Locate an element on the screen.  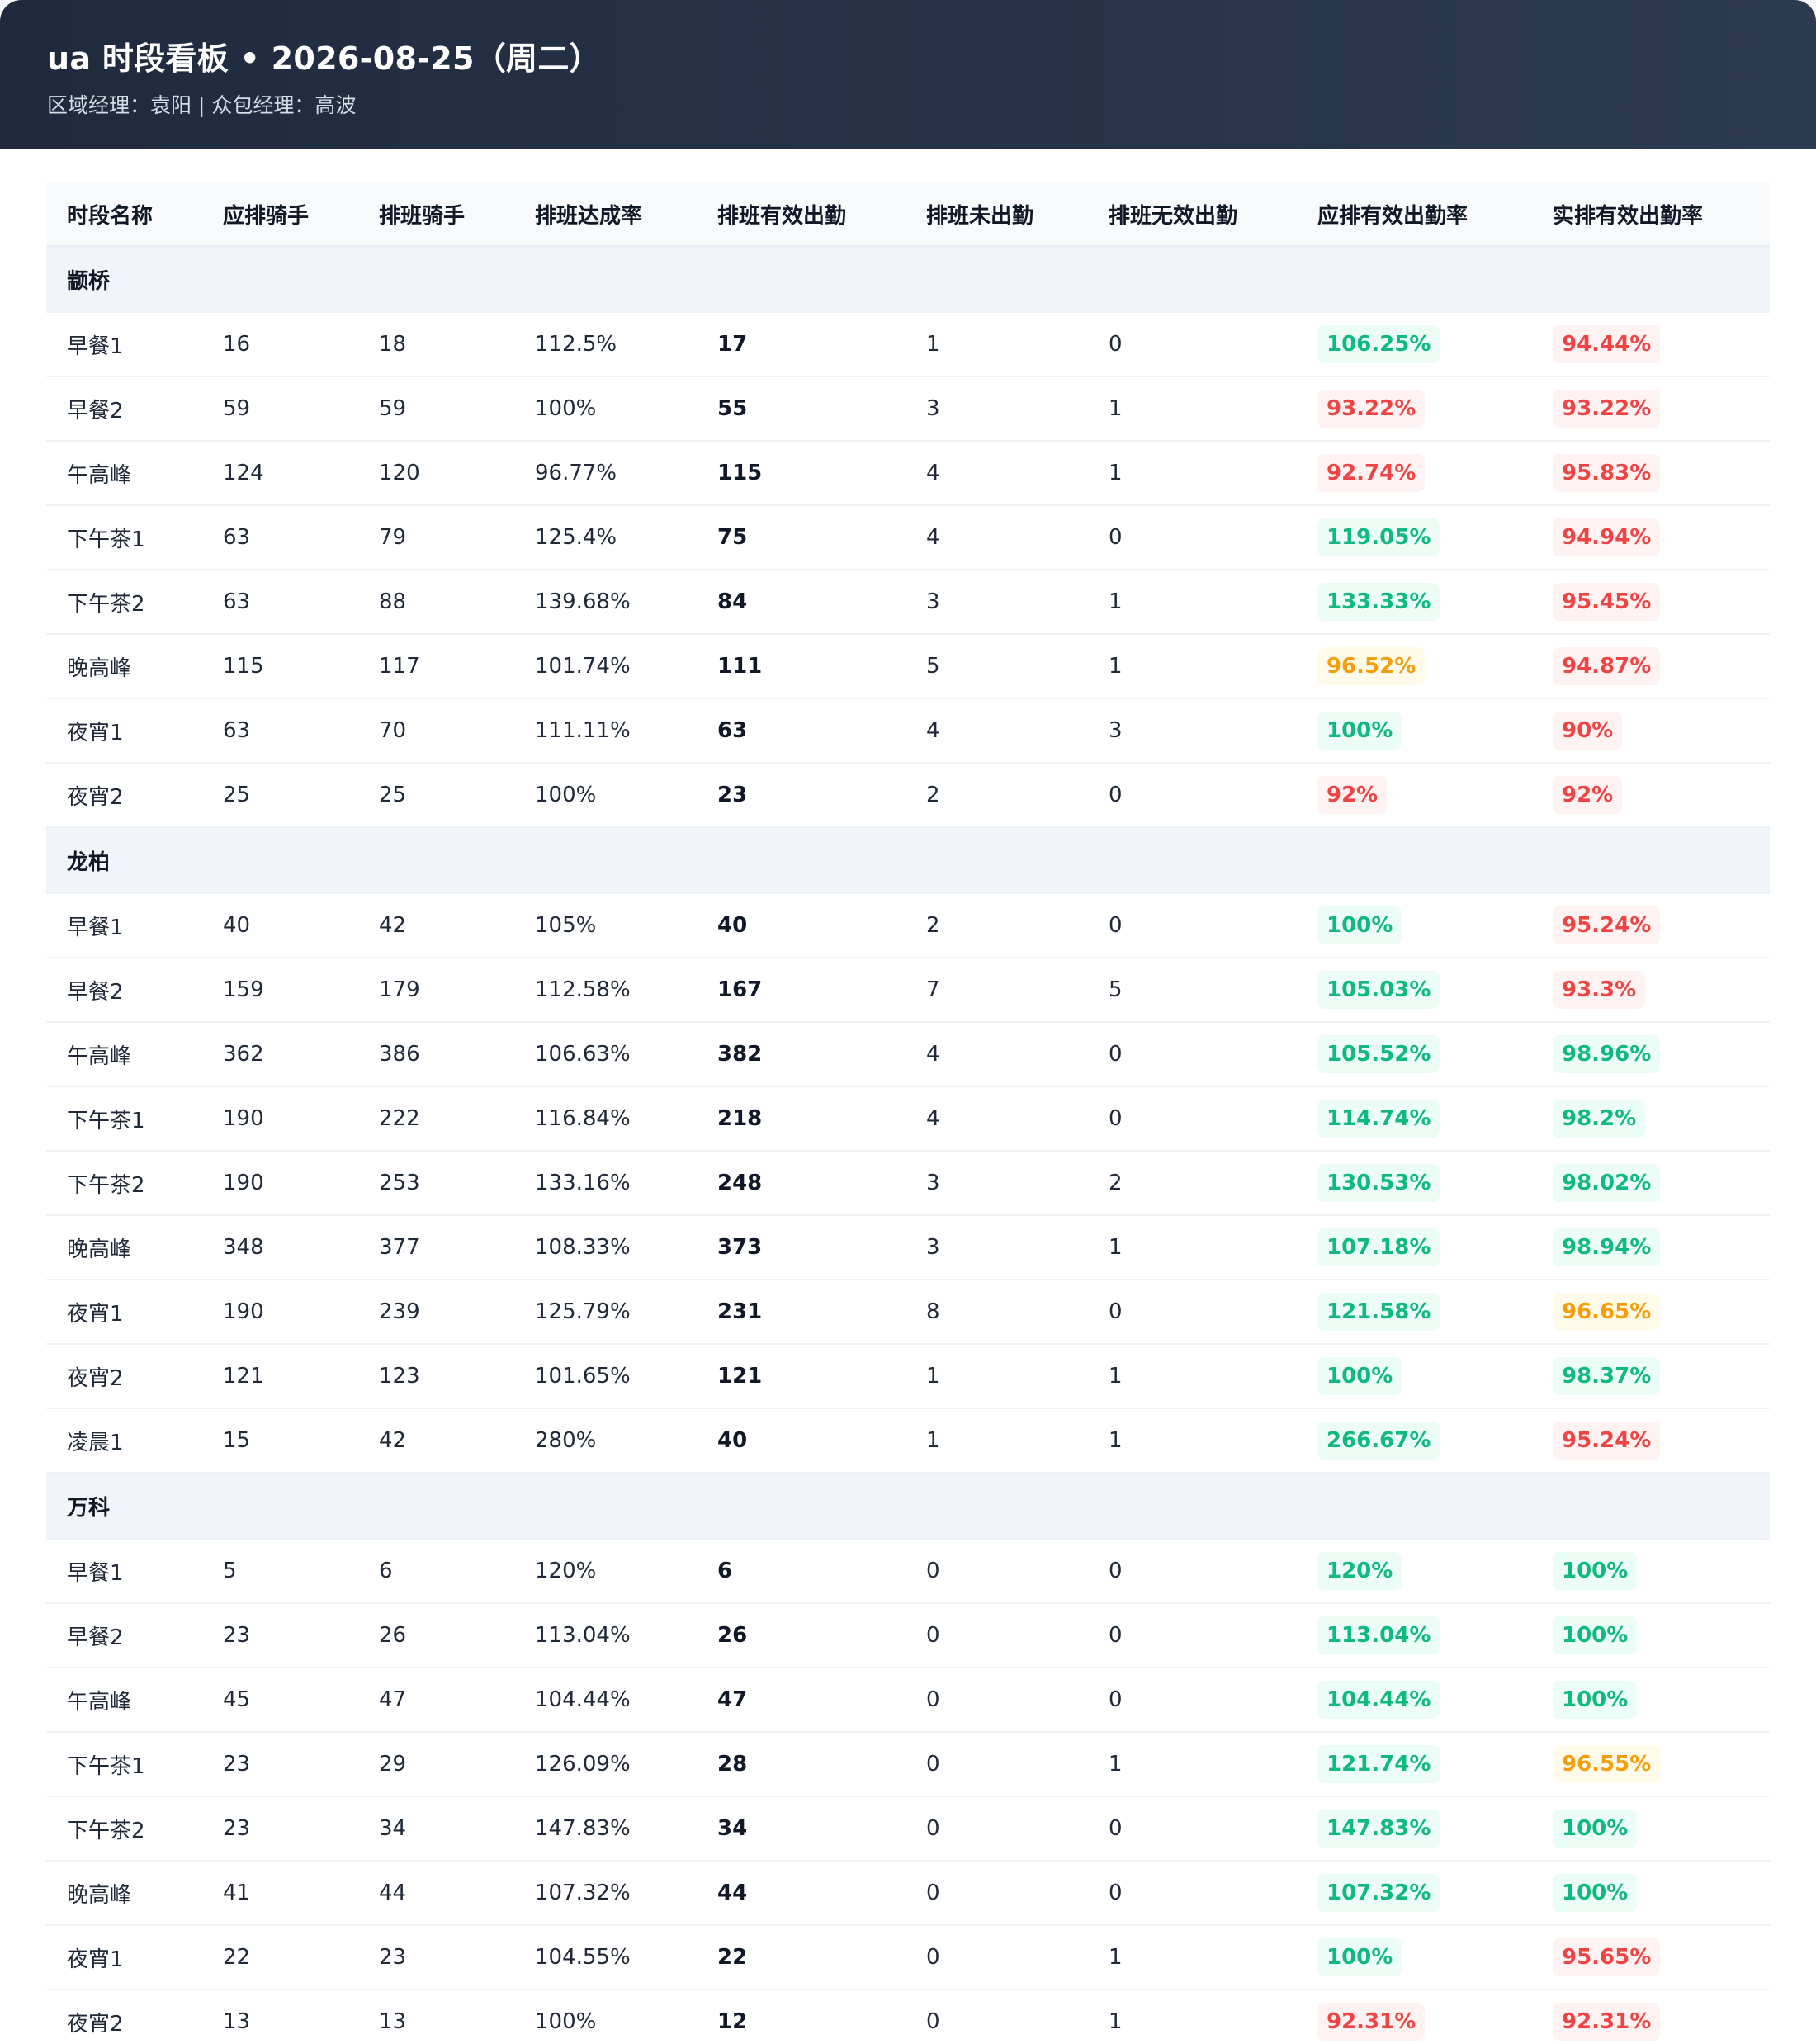
actual-rate-cell: 95.24% is located at coordinates (1651, 1441).